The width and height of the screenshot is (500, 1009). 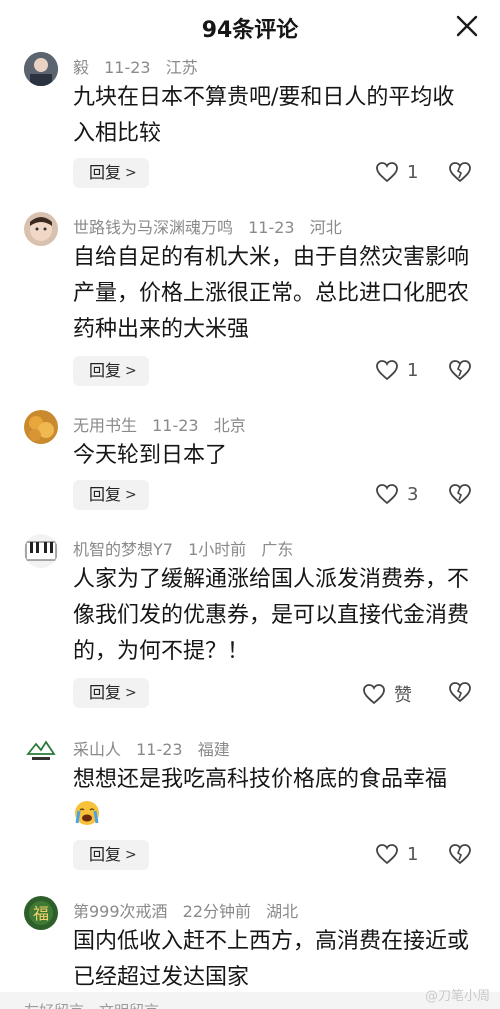 What do you see at coordinates (81, 67) in the screenshot?
I see `username: 毅` at bounding box center [81, 67].